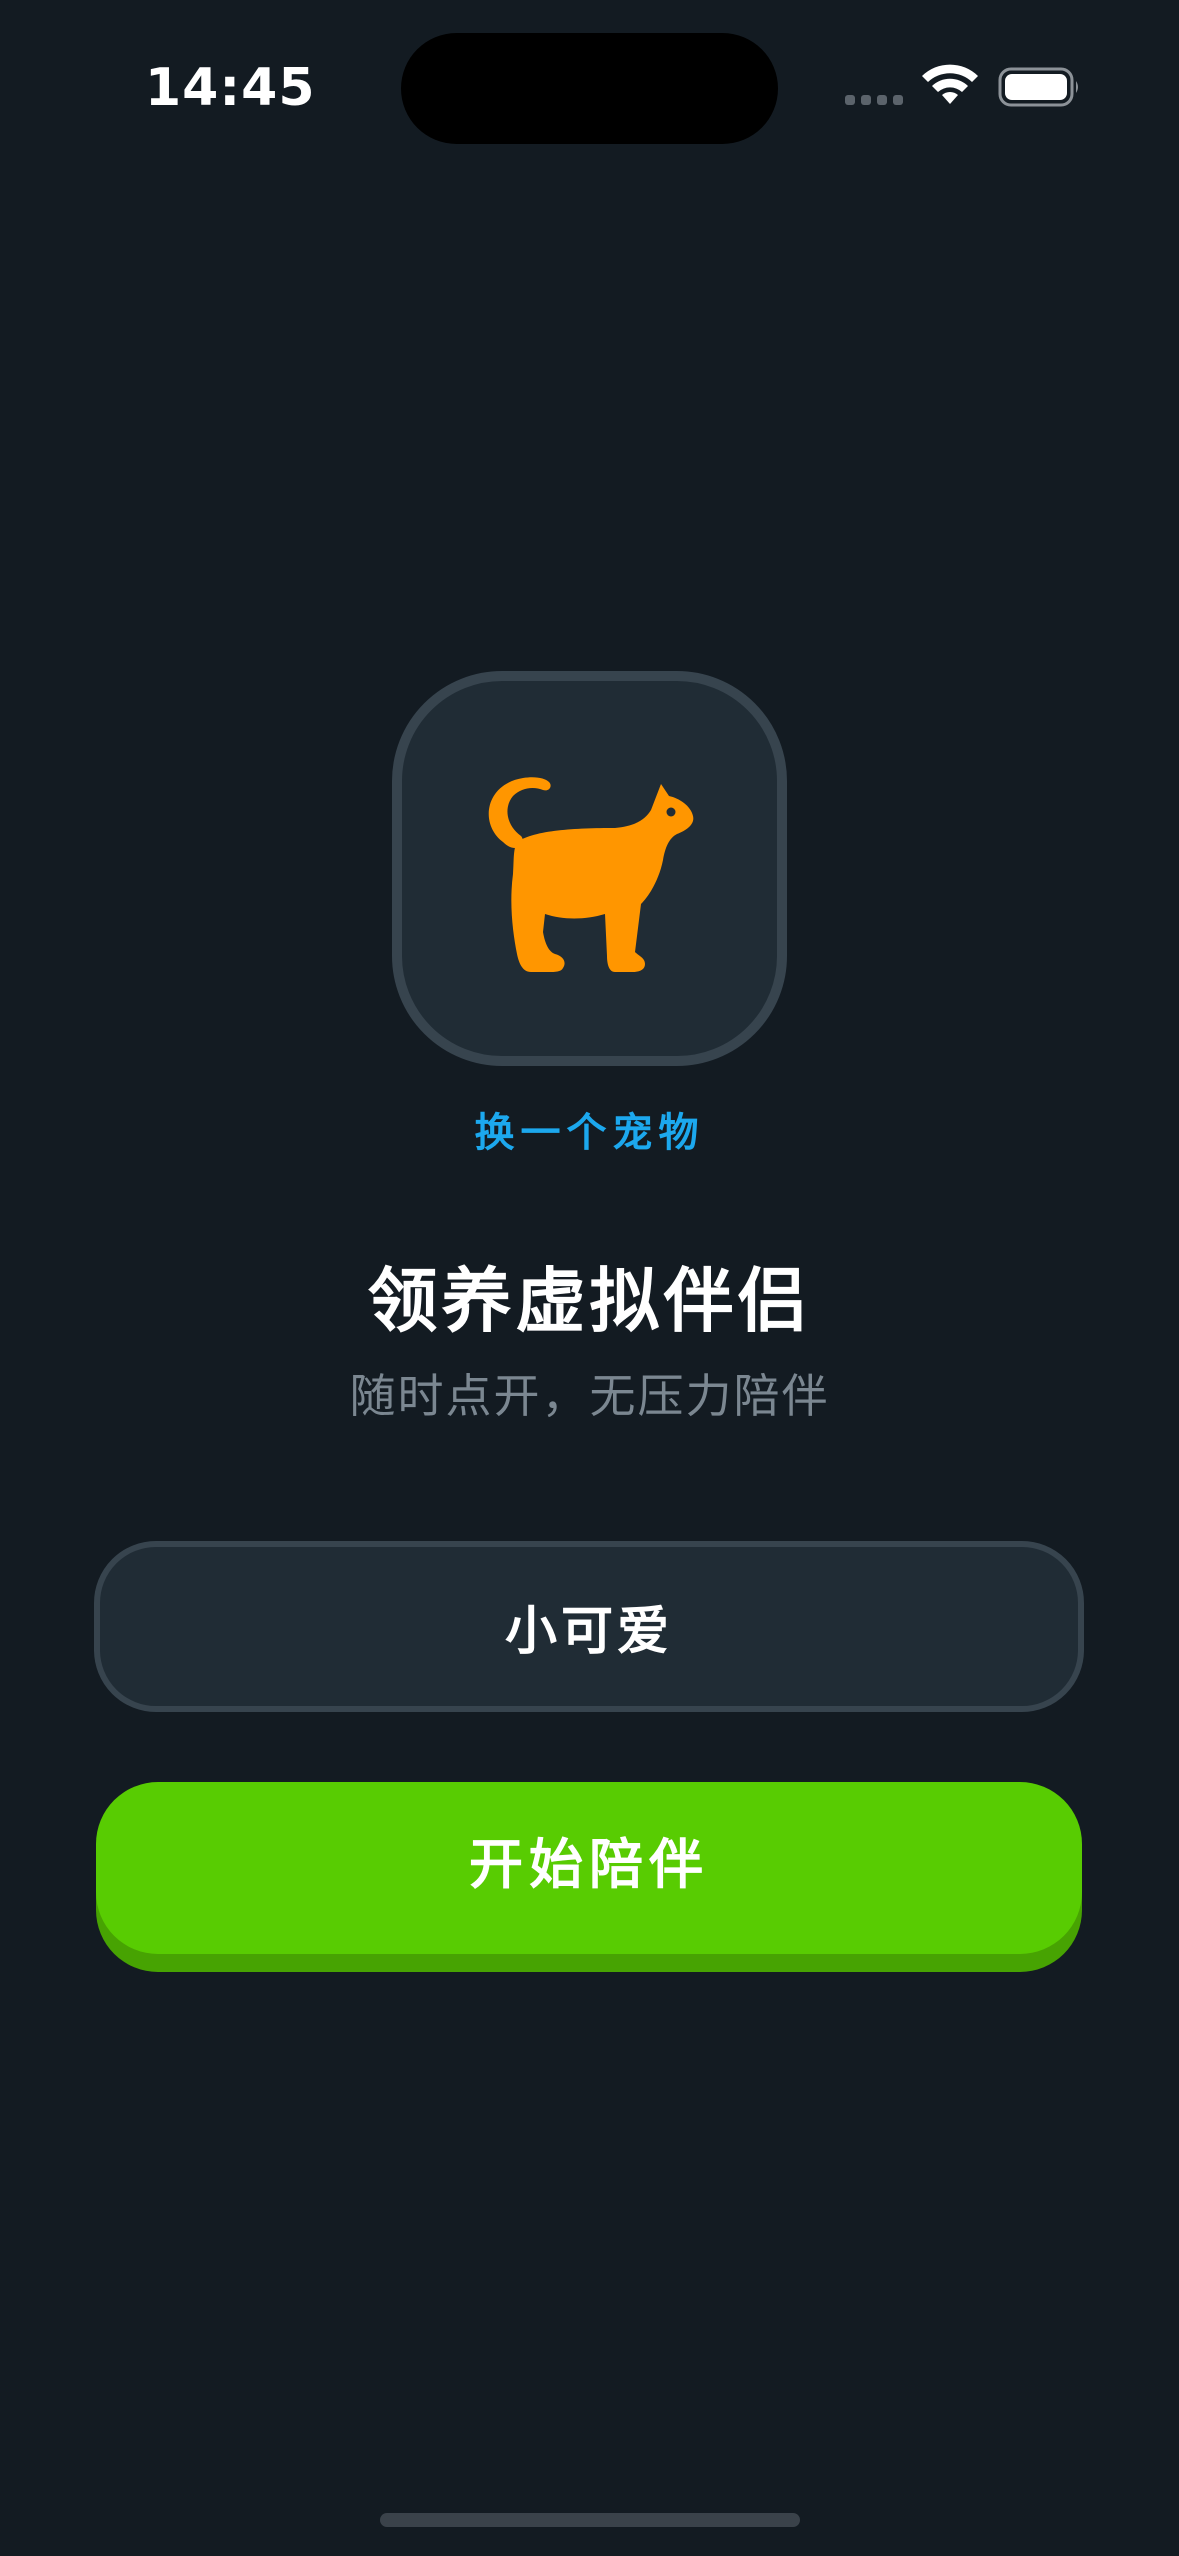 The width and height of the screenshot is (1179, 2556). I want to click on change-pet-link: 换一个宠物, so click(589, 1133).